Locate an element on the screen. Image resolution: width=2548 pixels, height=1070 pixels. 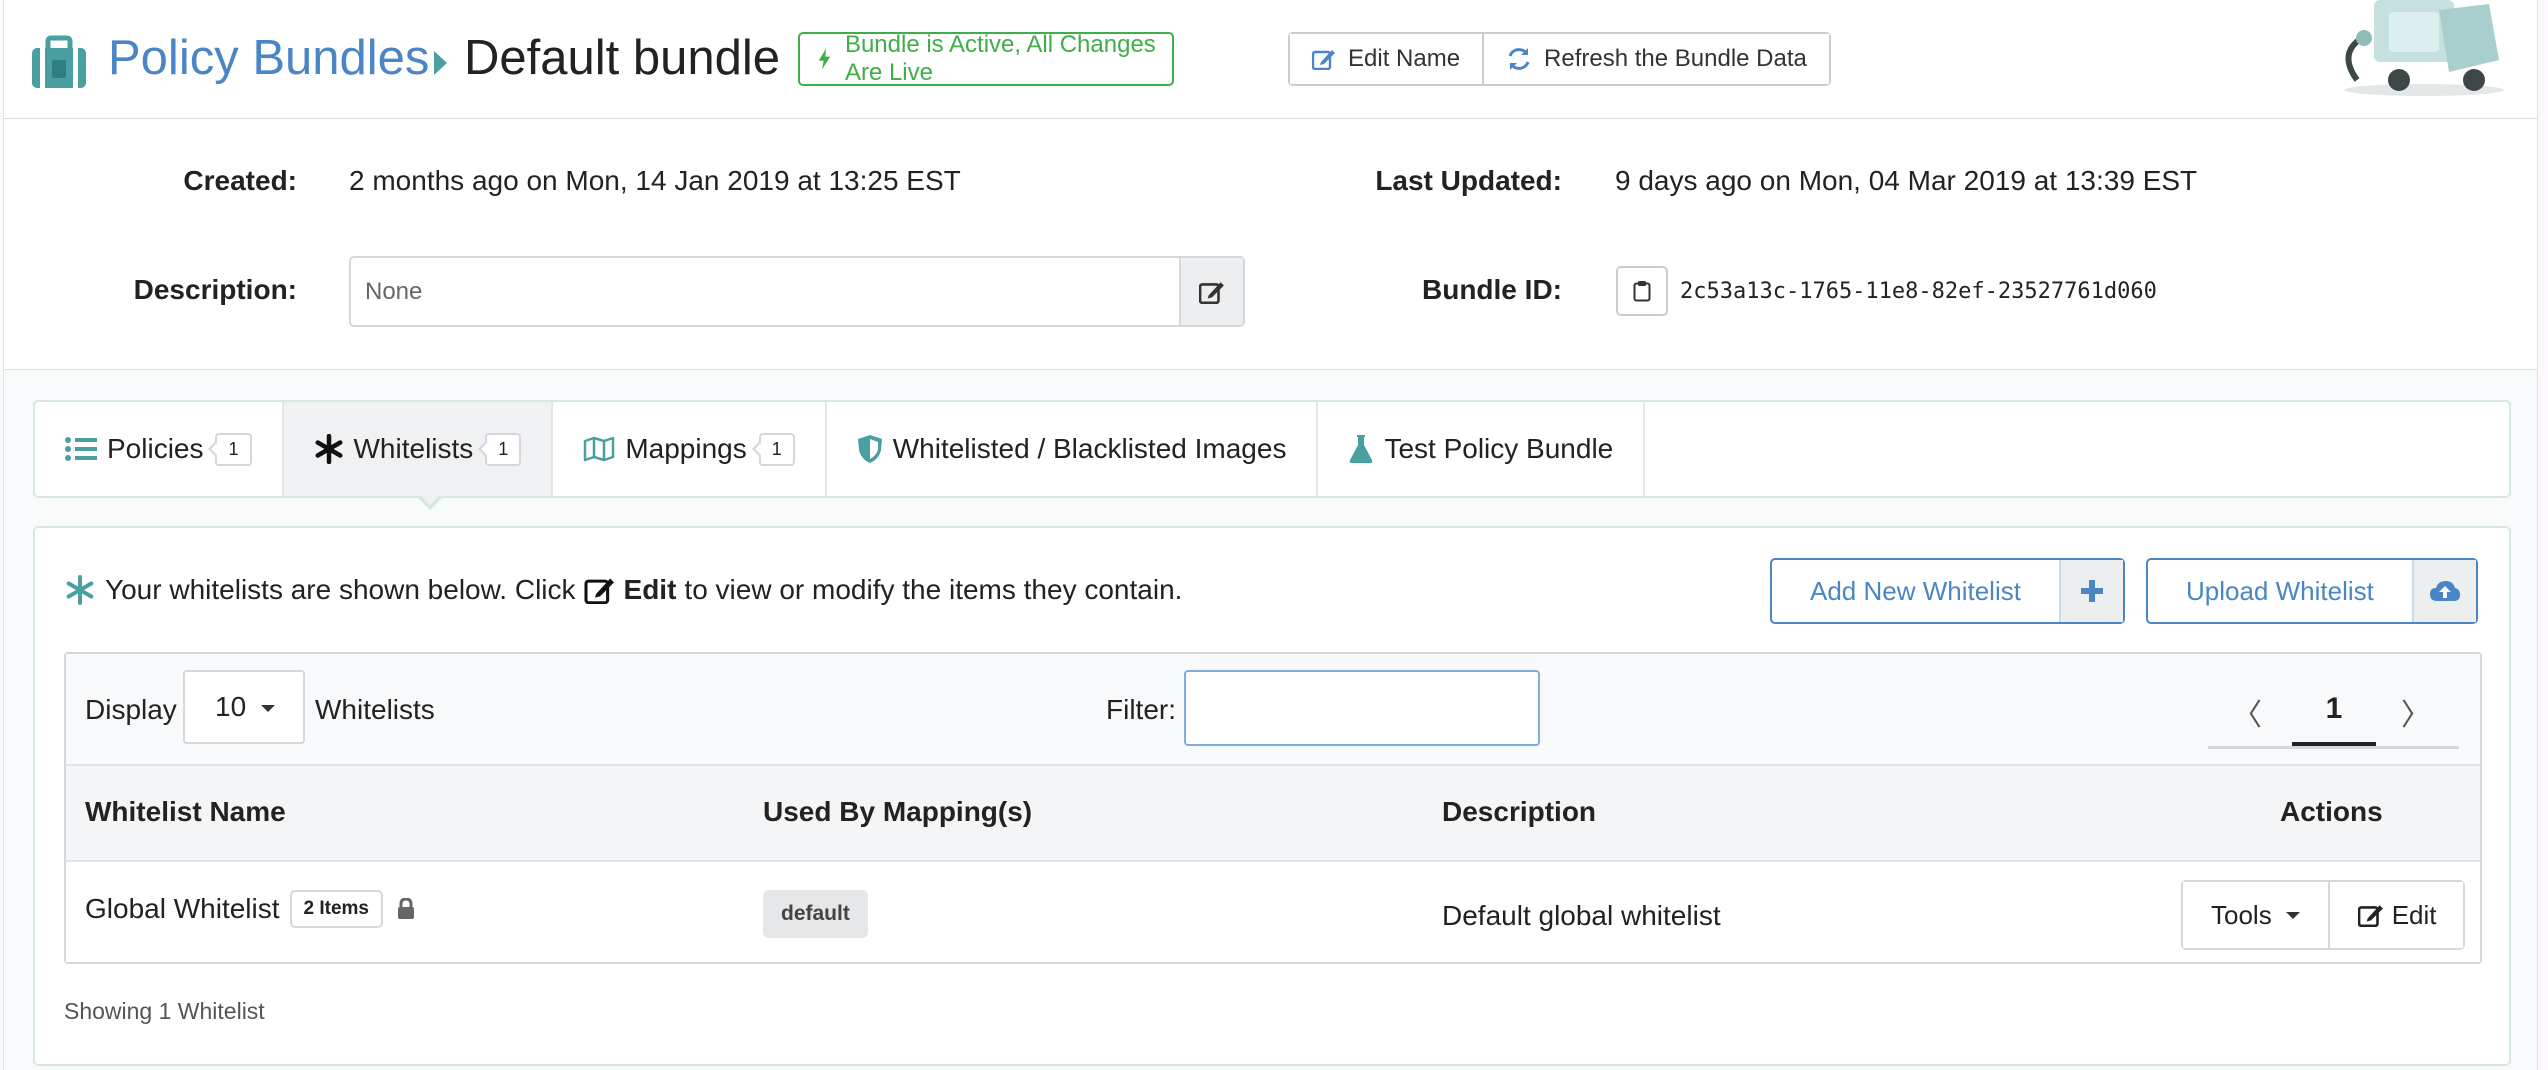
briefcase-icon is located at coordinates (59, 61).